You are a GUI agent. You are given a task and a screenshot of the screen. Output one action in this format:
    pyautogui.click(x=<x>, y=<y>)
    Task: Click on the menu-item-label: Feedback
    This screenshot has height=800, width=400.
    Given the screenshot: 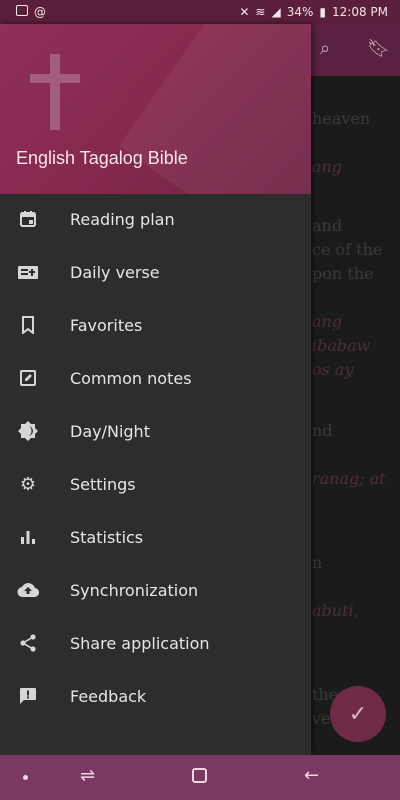 What is the action you would take?
    pyautogui.click(x=108, y=696)
    